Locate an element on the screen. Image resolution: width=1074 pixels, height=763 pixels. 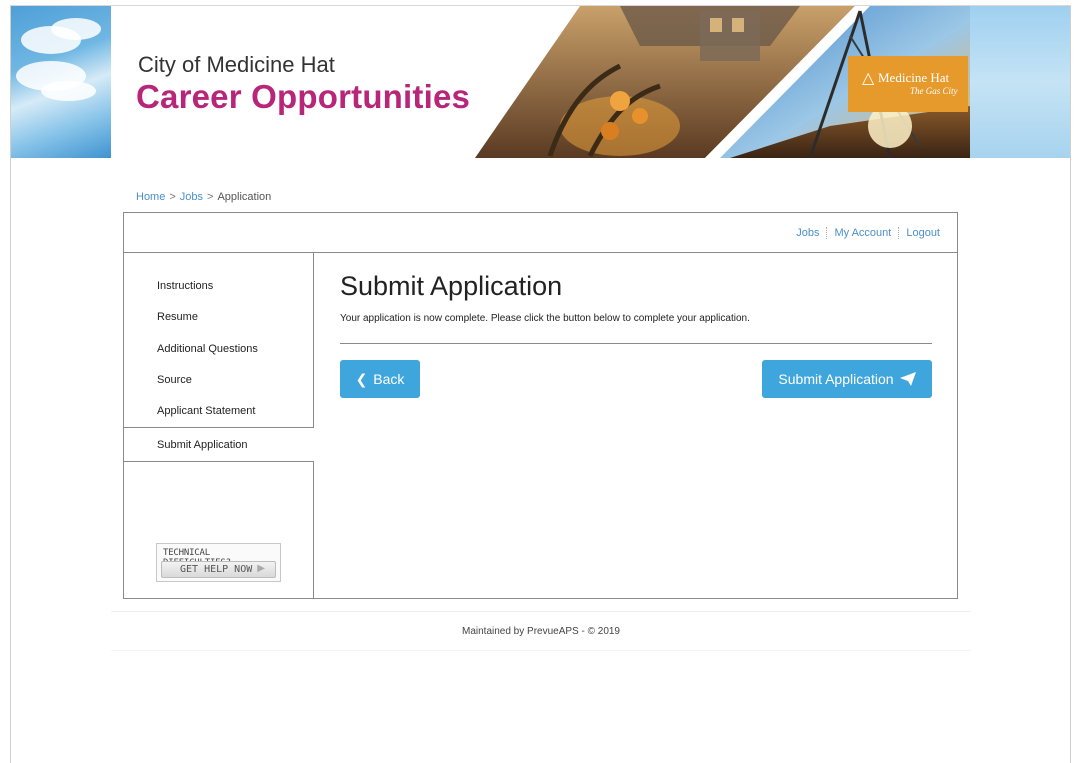
top-bar: Jobs My Account Logout is located at coordinates (540, 233).